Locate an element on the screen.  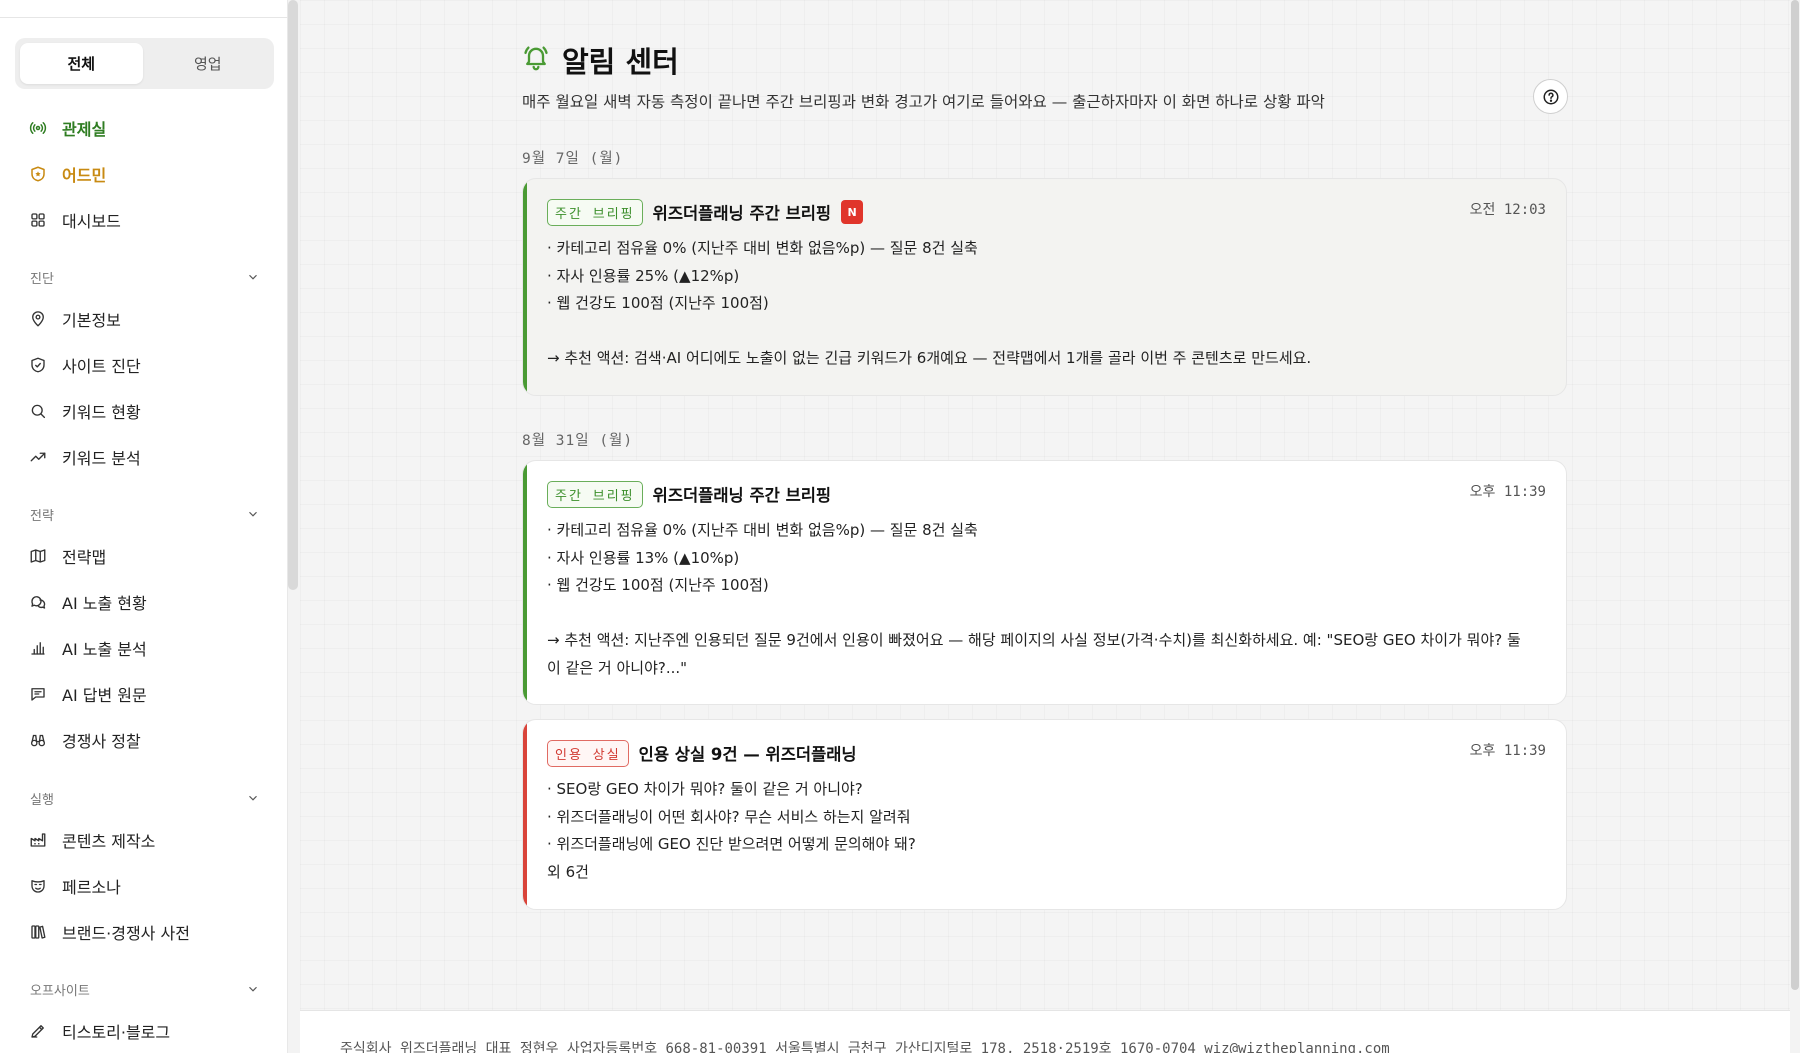
pen-icon is located at coordinates (38, 1031).